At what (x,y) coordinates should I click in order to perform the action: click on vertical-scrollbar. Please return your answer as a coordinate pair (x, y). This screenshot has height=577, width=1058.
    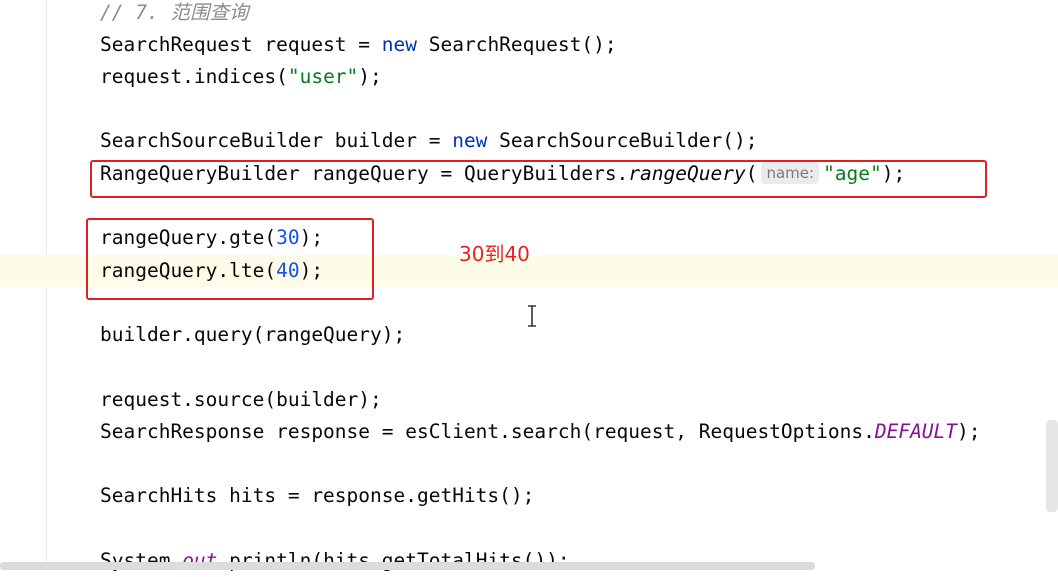
    Looking at the image, I should click on (1052, 466).